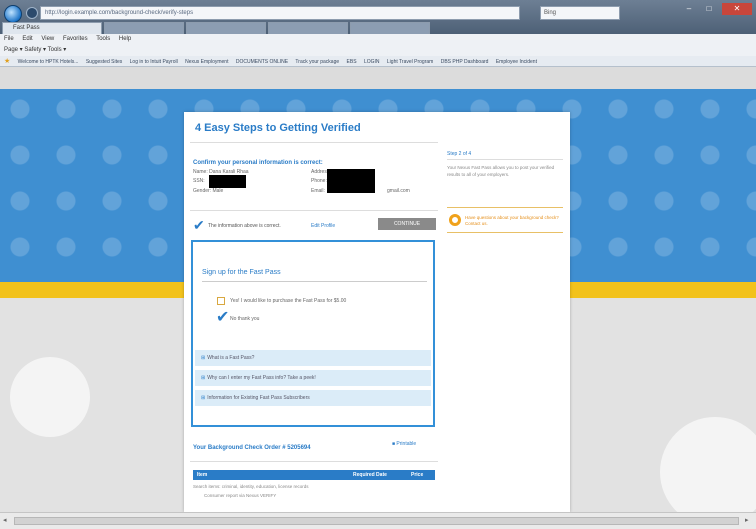 The width and height of the screenshot is (756, 529). Describe the element at coordinates (319, 181) in the screenshot. I see `phone-field: Phone:` at that location.